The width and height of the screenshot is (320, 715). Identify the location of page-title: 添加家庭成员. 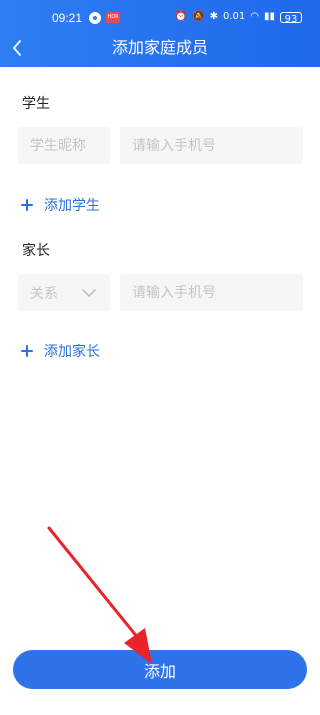
(159, 47).